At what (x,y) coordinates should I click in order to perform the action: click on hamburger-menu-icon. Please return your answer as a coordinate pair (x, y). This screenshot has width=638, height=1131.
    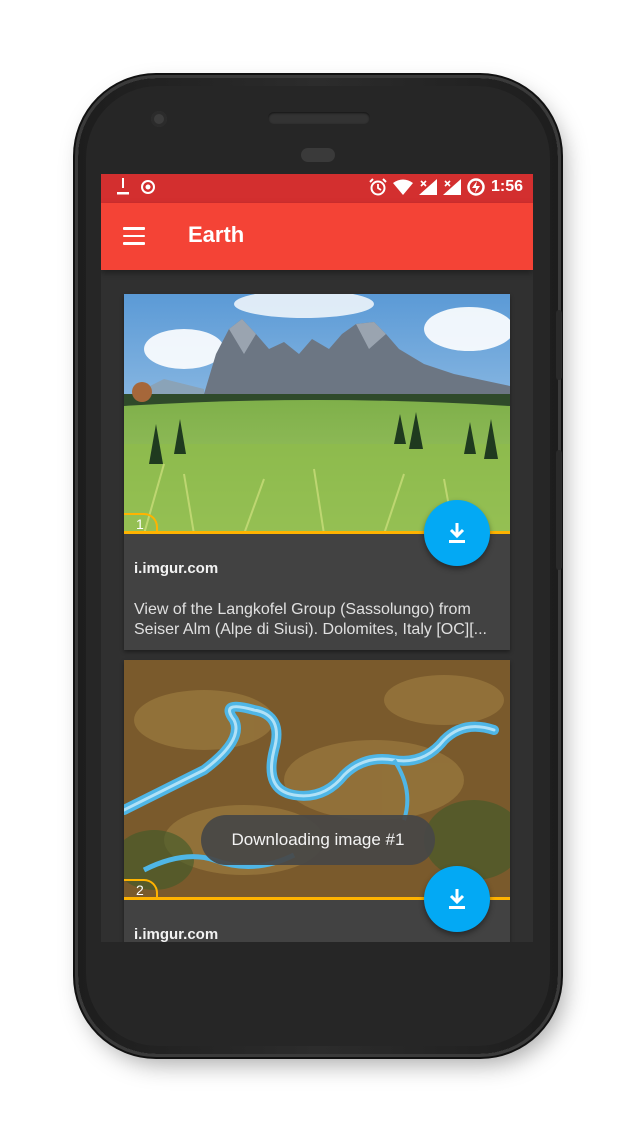
    Looking at the image, I should click on (134, 236).